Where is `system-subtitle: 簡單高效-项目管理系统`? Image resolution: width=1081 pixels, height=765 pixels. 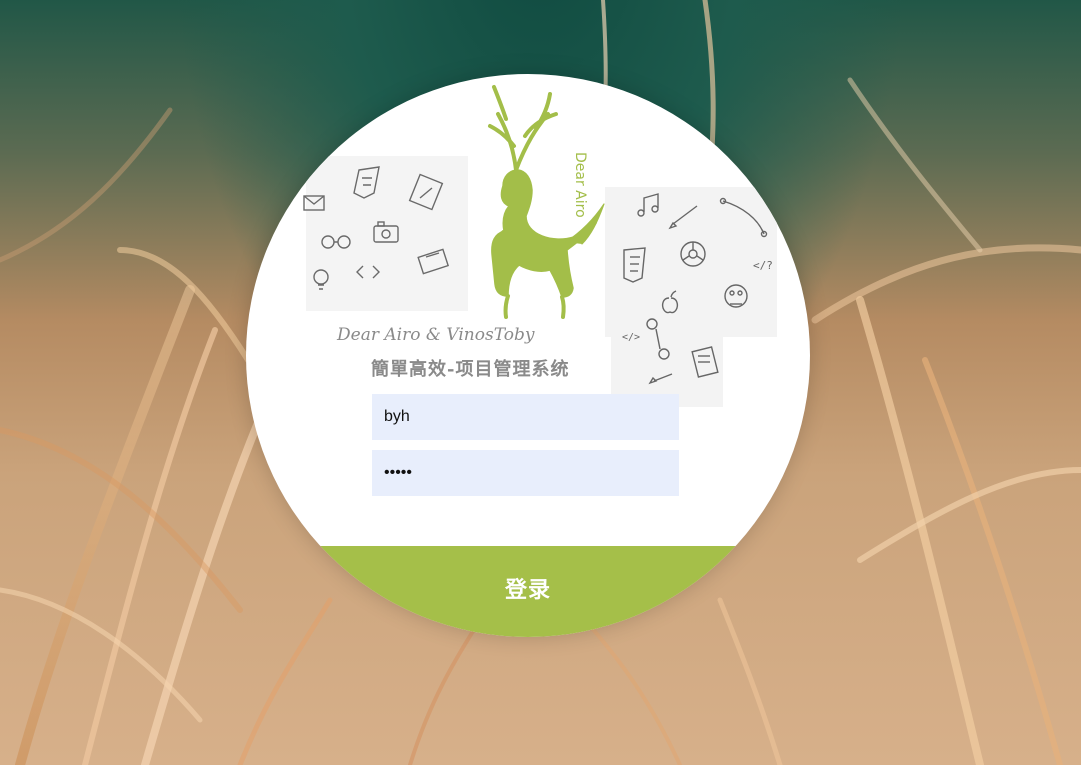
system-subtitle: 簡單高效-项目管理系统 is located at coordinates (470, 369).